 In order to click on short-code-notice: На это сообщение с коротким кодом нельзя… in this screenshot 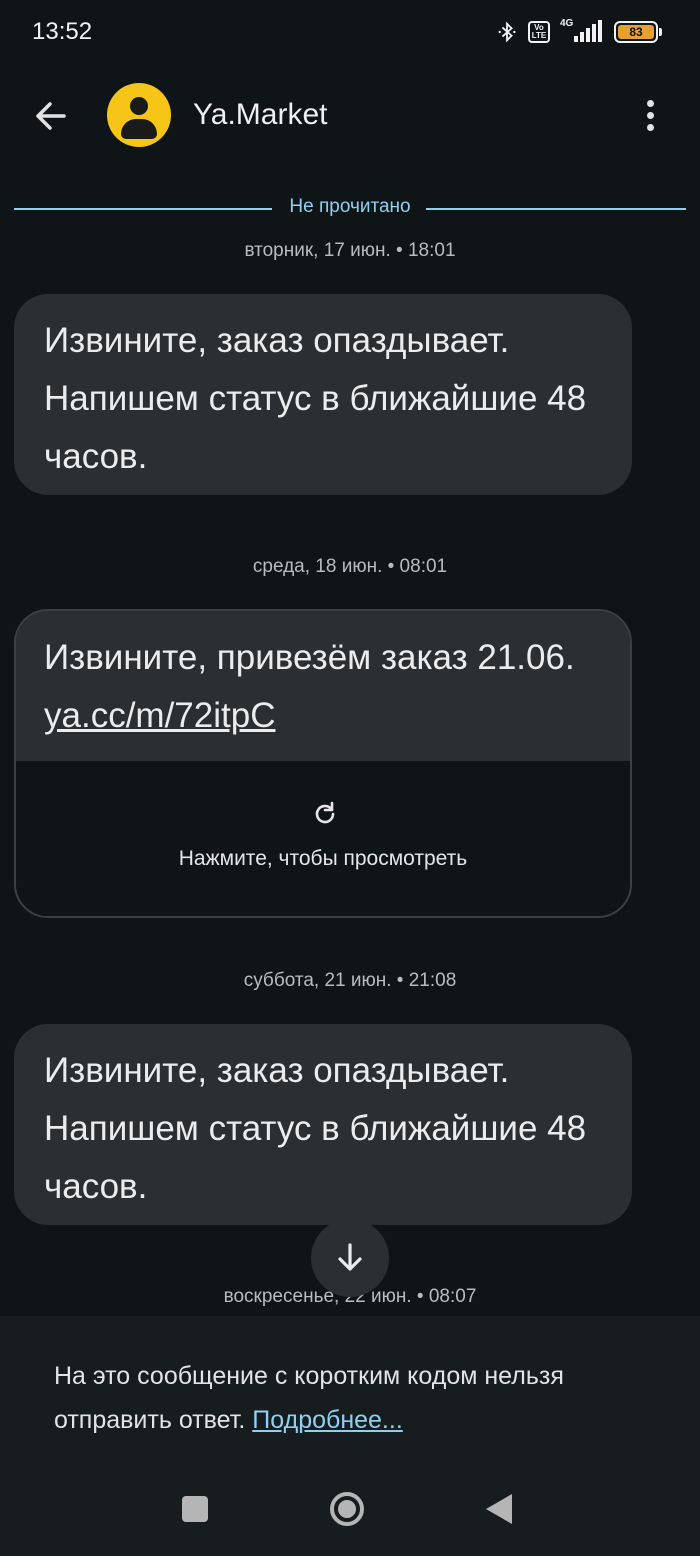, I will do `click(309, 1398)`.